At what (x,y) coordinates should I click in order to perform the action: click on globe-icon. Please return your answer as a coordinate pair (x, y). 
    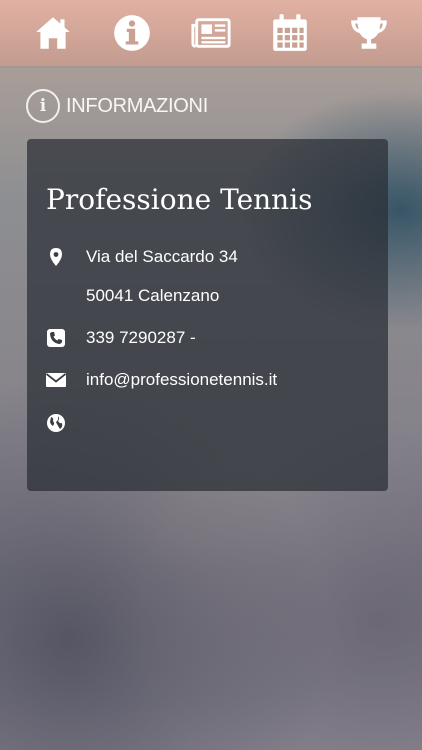
    Looking at the image, I should click on (56, 423).